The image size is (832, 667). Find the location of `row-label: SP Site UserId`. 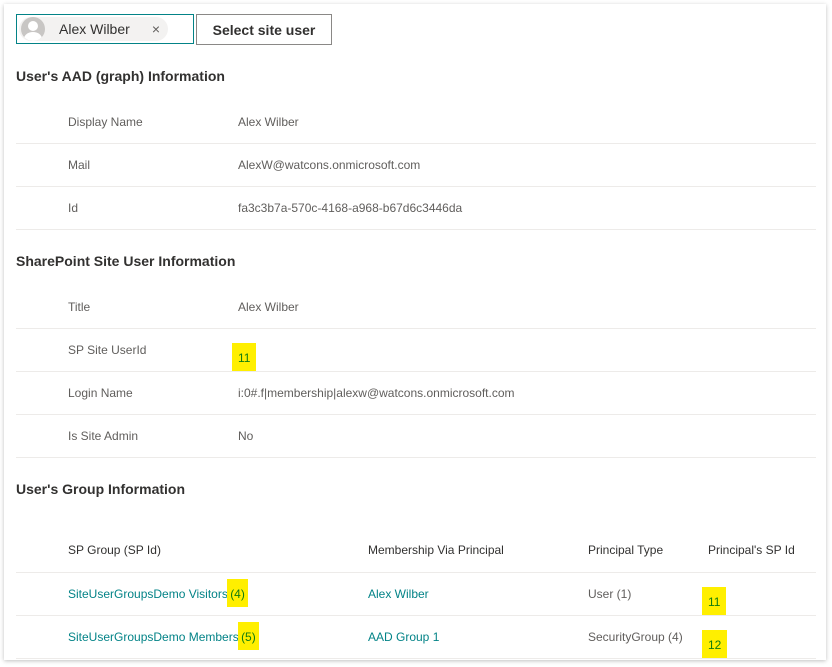

row-label: SP Site UserId is located at coordinates (107, 350).